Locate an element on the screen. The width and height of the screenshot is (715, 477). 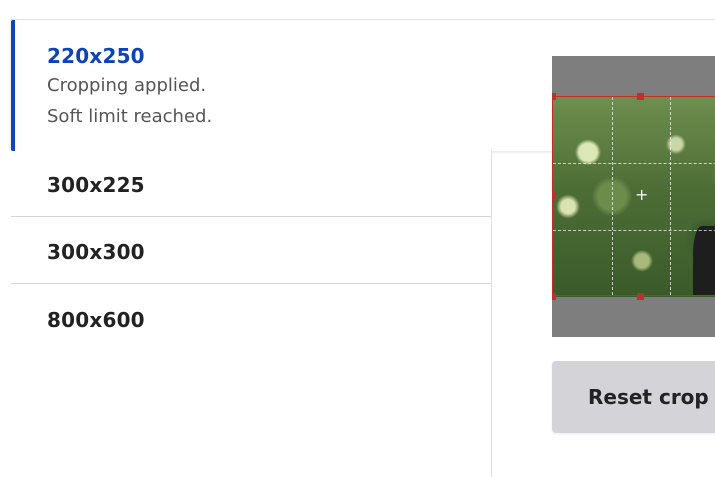
tab-800x600: 800x600 is located at coordinates (251, 319).